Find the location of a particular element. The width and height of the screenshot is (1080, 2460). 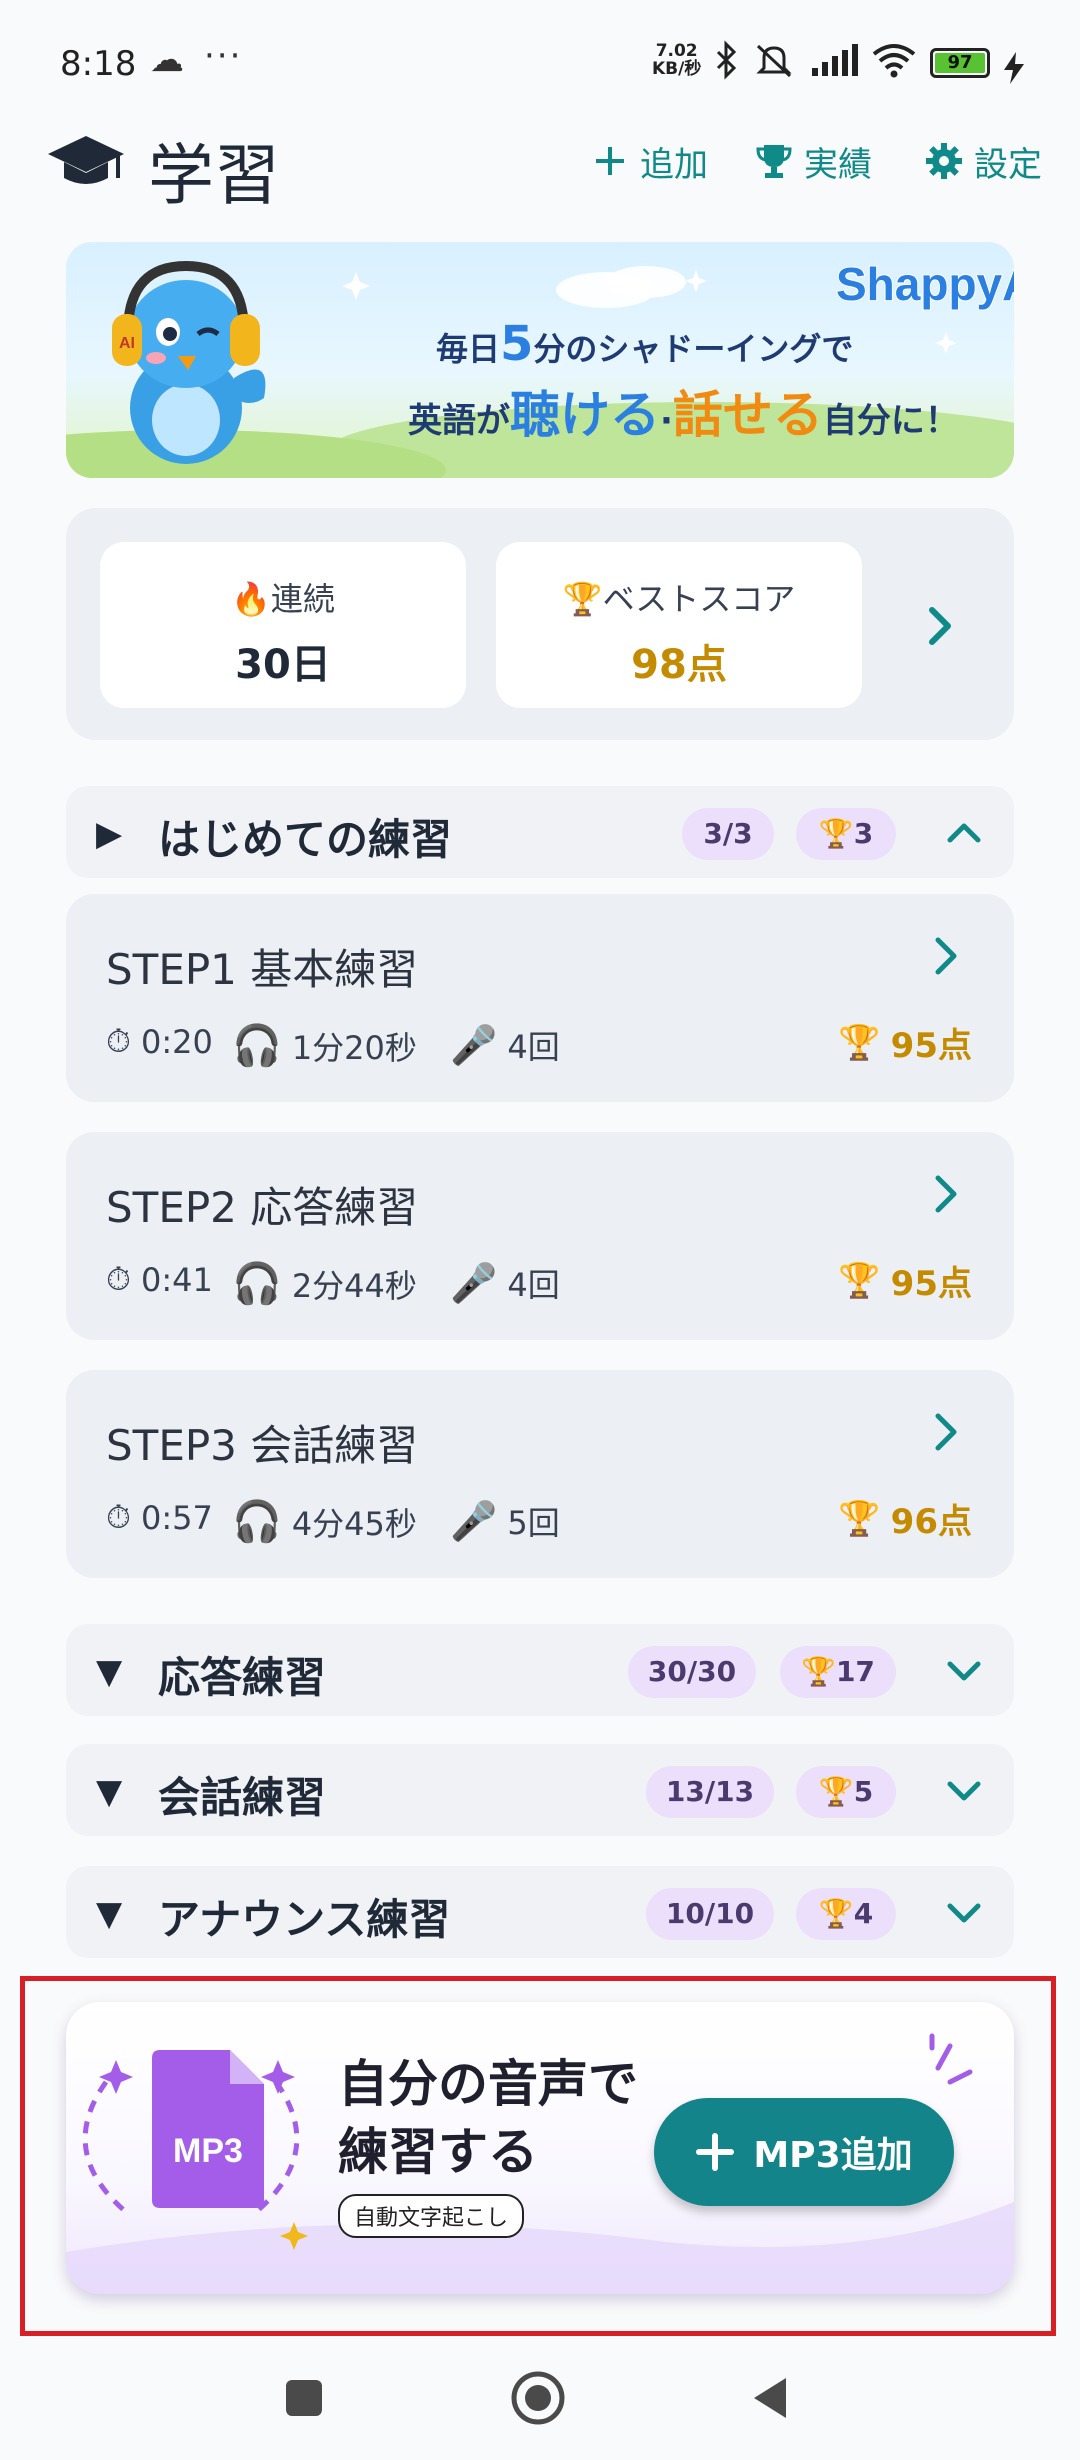

stats-card: 🔥連続 30日 🏆ベストスコア 98点 is located at coordinates (540, 624).